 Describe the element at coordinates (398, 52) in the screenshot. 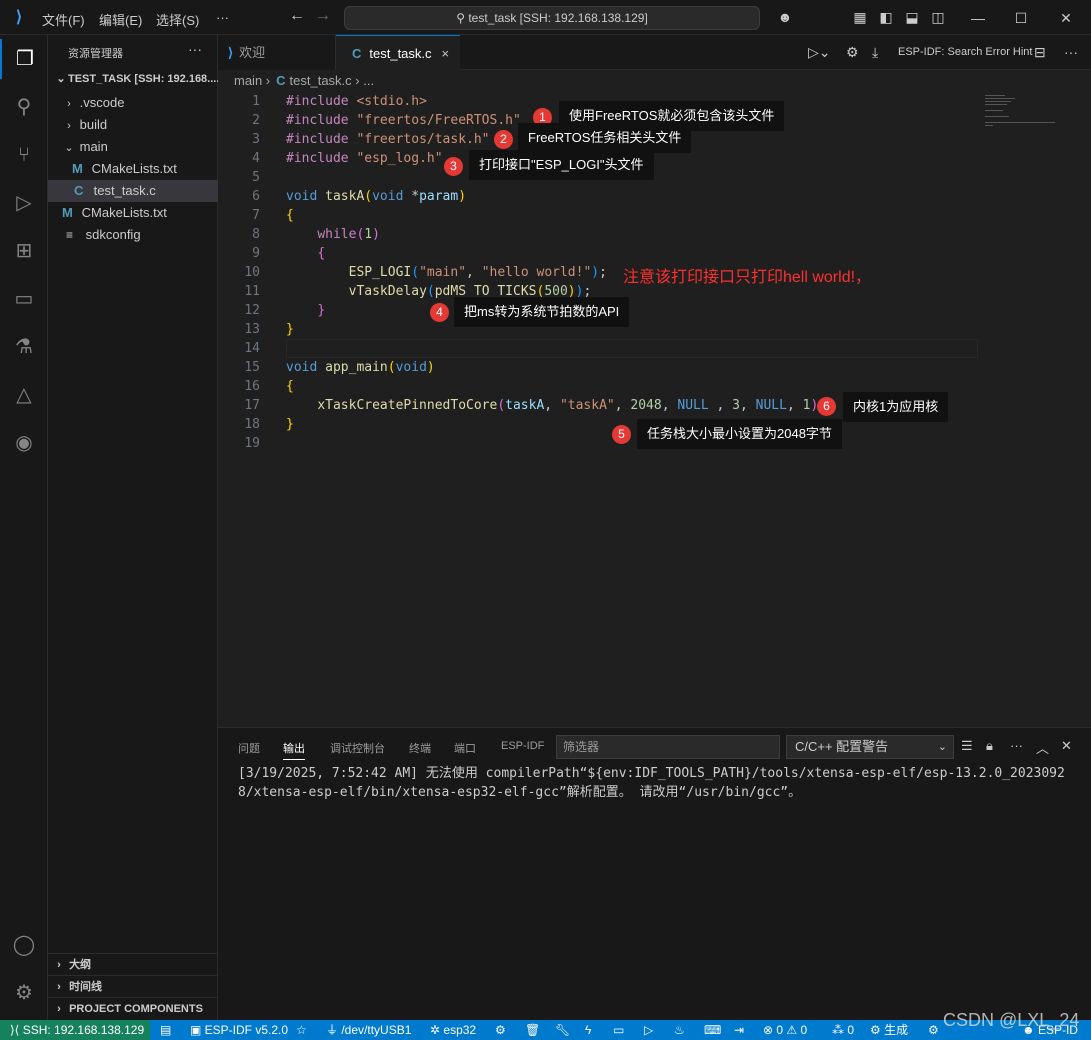

I see `tab-test-task-c: Ctest_task.c ×` at that location.